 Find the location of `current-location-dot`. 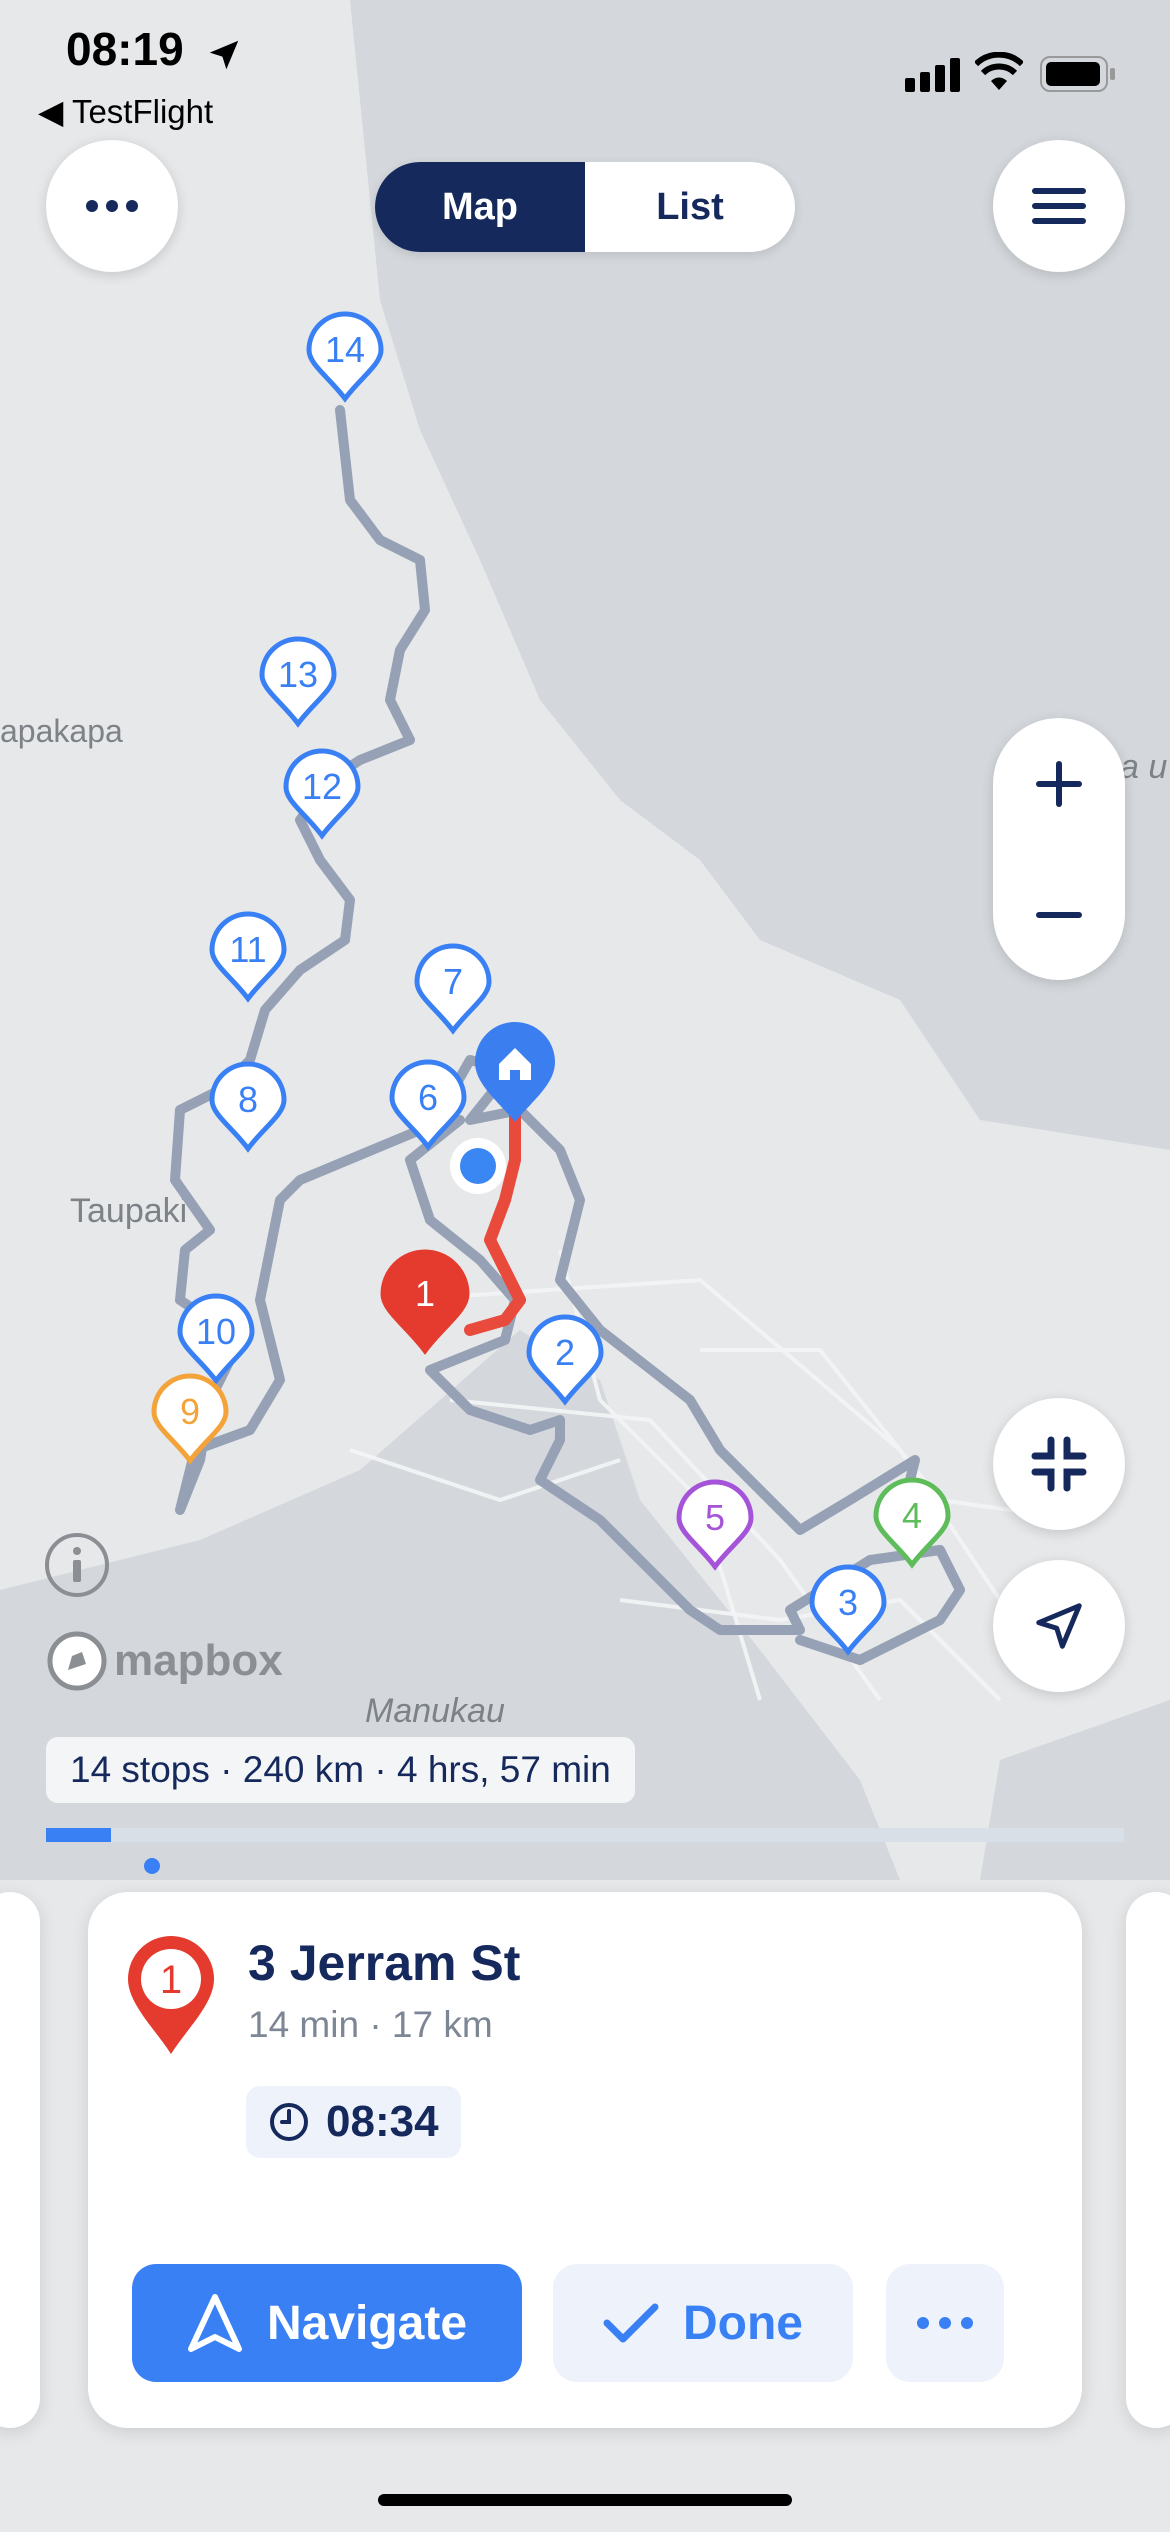

current-location-dot is located at coordinates (478, 1166).